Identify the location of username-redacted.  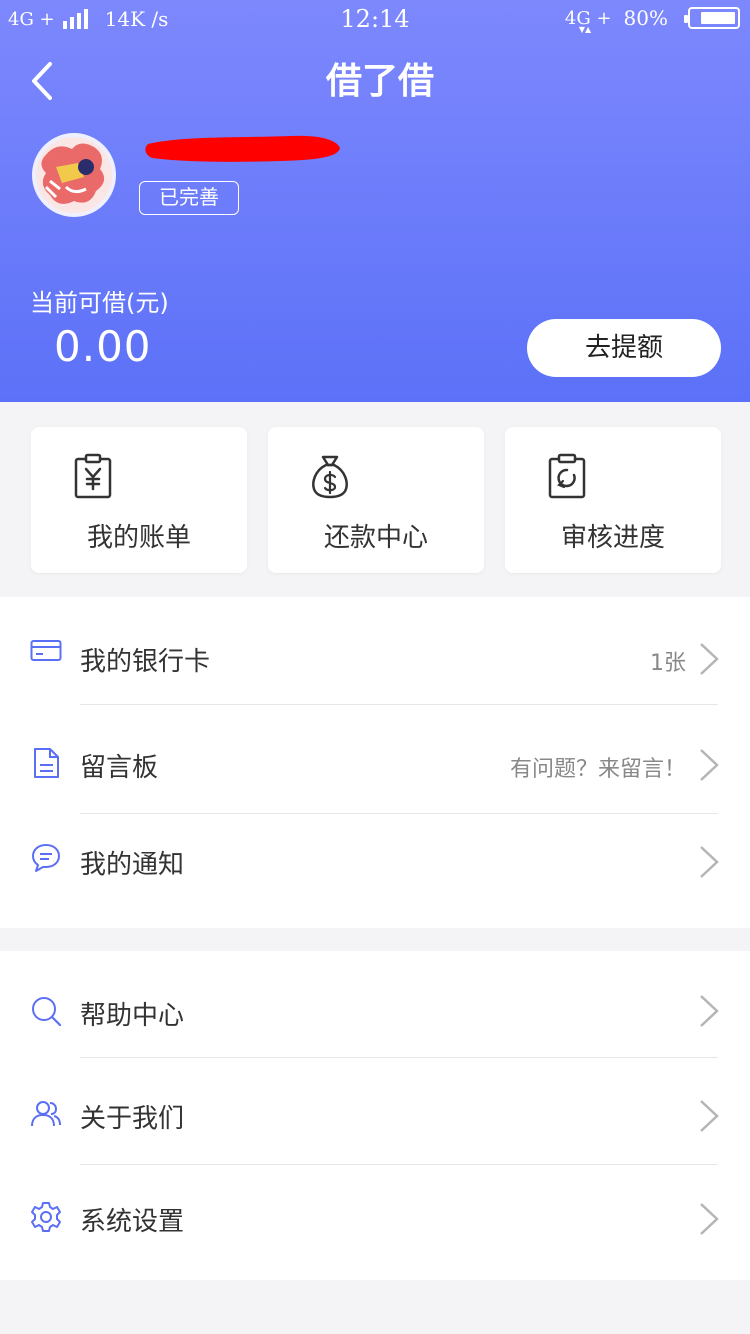
(242, 148).